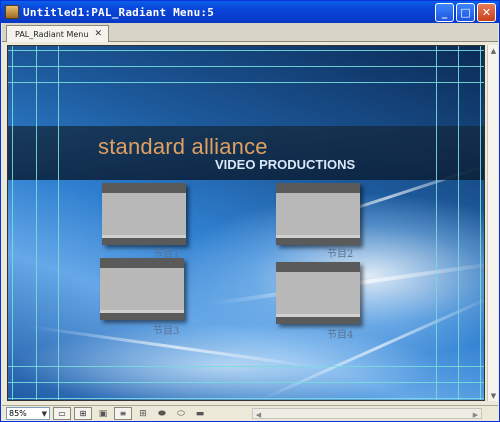 This screenshot has width=500, height=422. What do you see at coordinates (475, 414) in the screenshot?
I see `scroll-right-icon: ▶` at bounding box center [475, 414].